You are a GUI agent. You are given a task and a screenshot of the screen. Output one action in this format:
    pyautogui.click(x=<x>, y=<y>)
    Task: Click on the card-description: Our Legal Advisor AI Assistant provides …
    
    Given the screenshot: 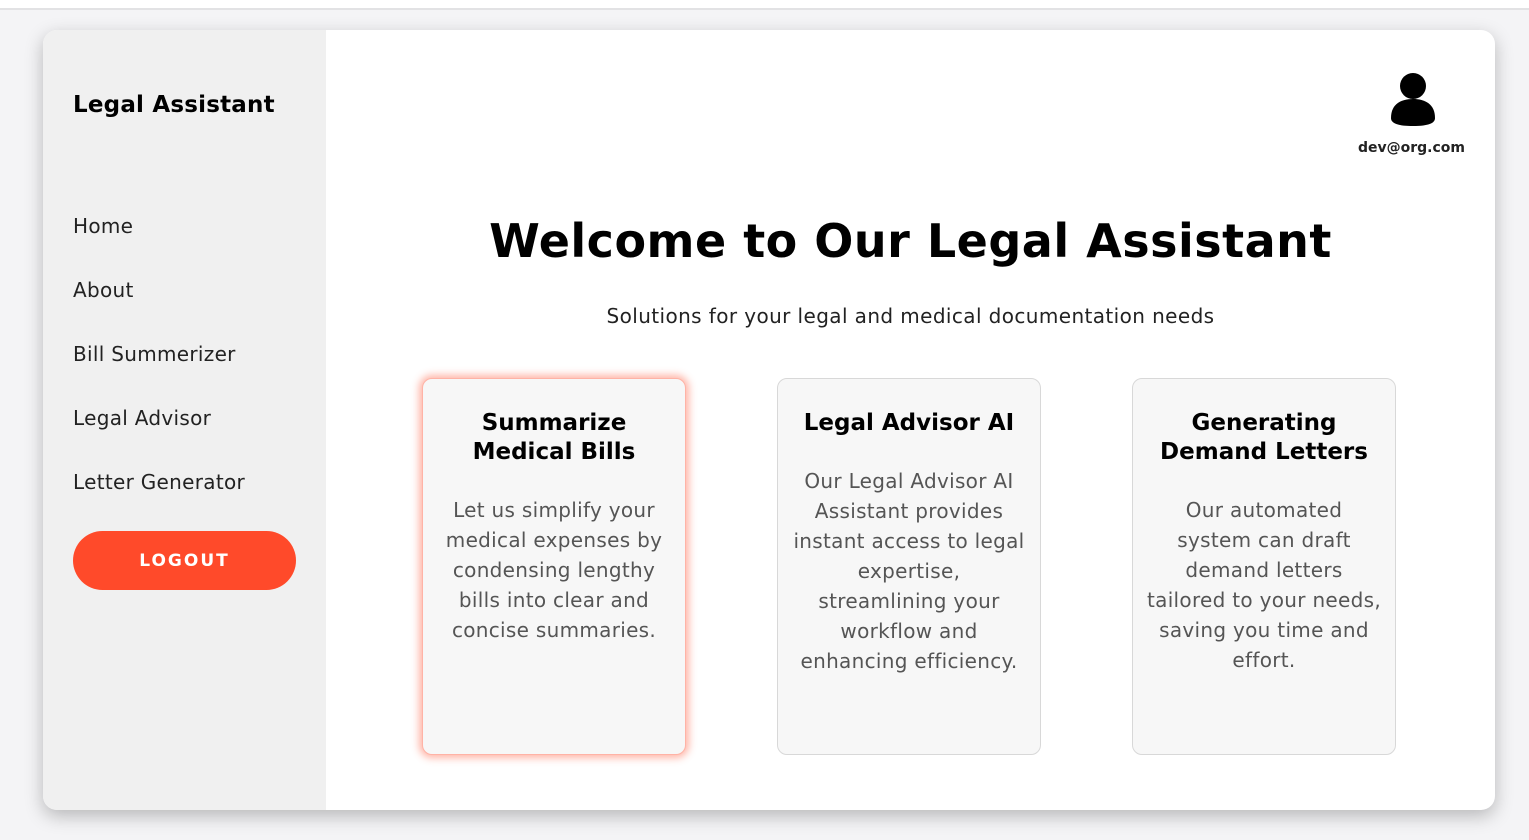 What is the action you would take?
    pyautogui.click(x=909, y=571)
    